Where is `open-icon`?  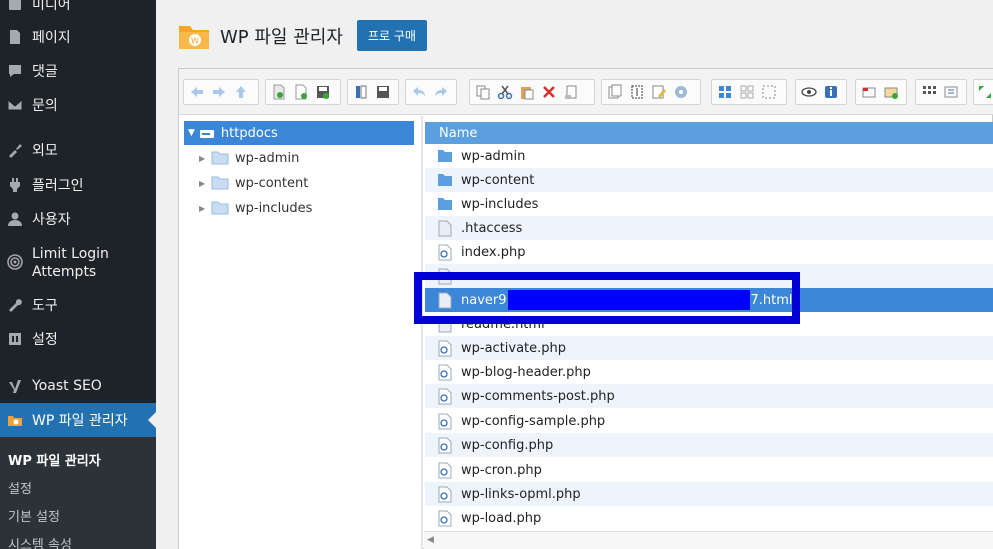 open-icon is located at coordinates (361, 92).